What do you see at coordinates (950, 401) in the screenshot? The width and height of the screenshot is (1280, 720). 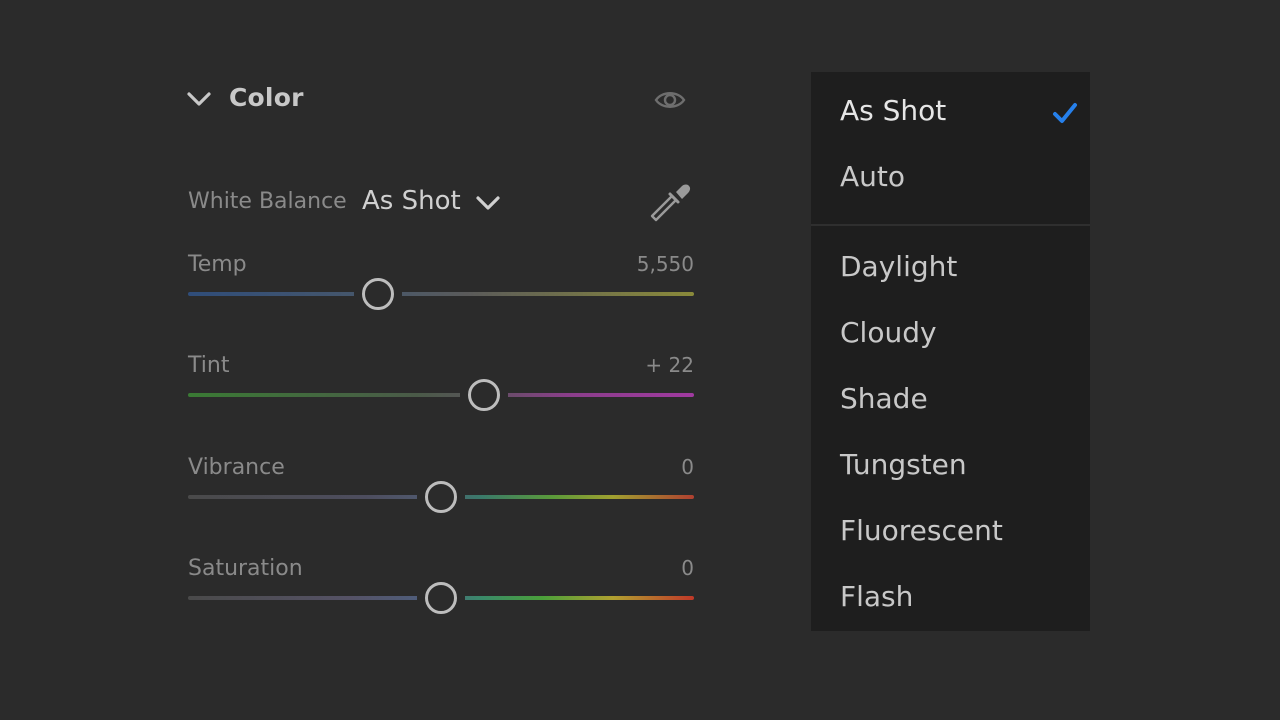 I see `menu-item-shade: Shade` at bounding box center [950, 401].